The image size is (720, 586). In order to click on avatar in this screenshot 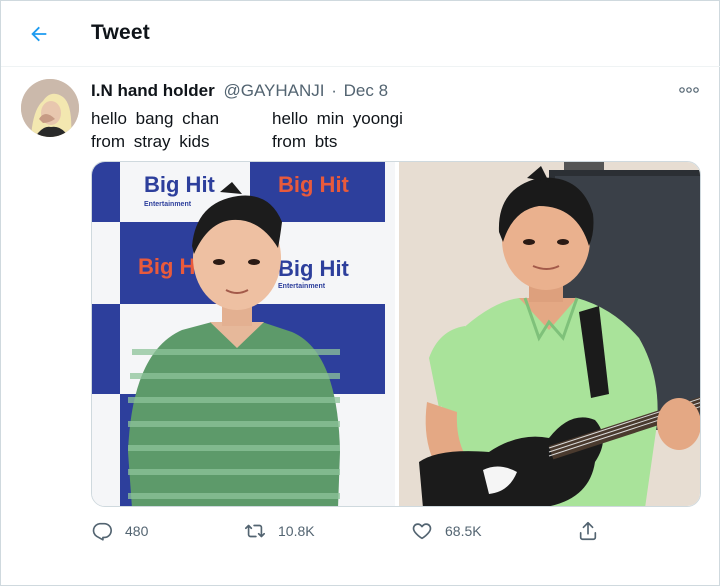, I will do `click(50, 108)`.